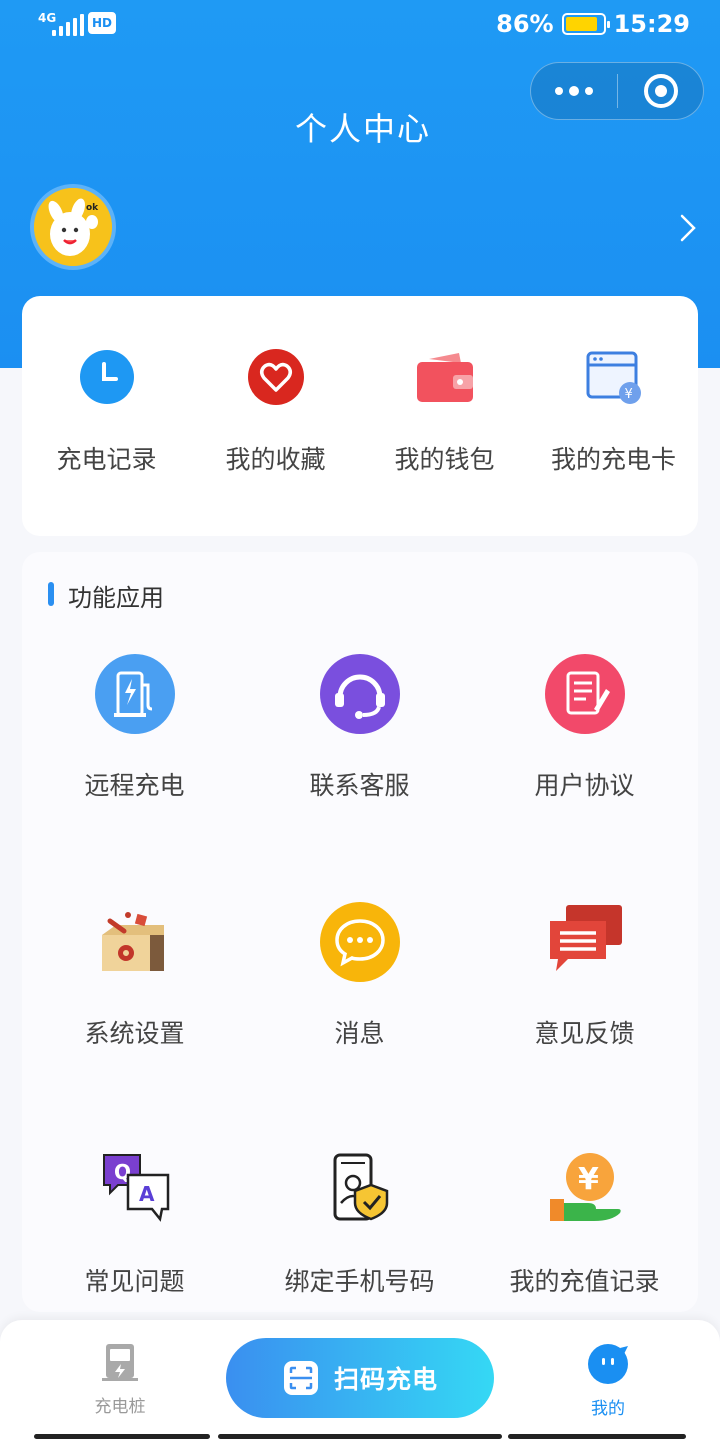  I want to click on mine-face-icon, so click(608, 1364).